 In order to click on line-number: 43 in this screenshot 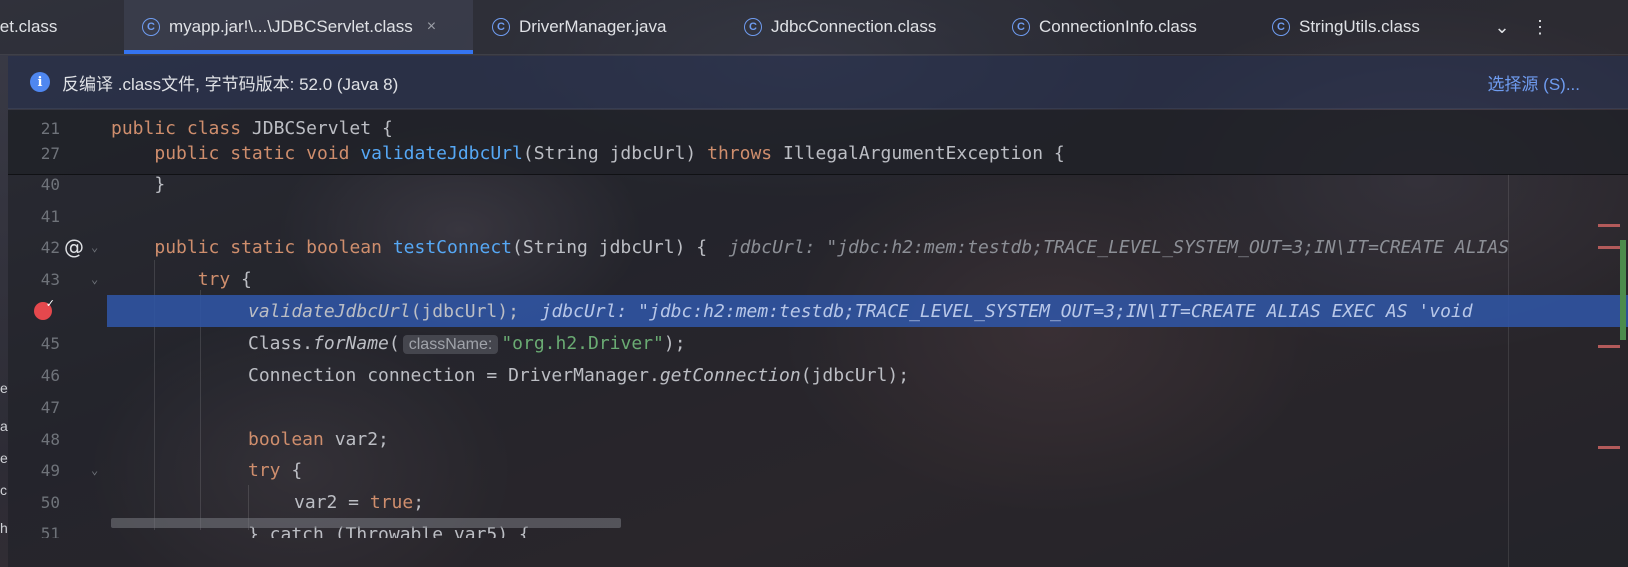, I will do `click(50, 279)`.